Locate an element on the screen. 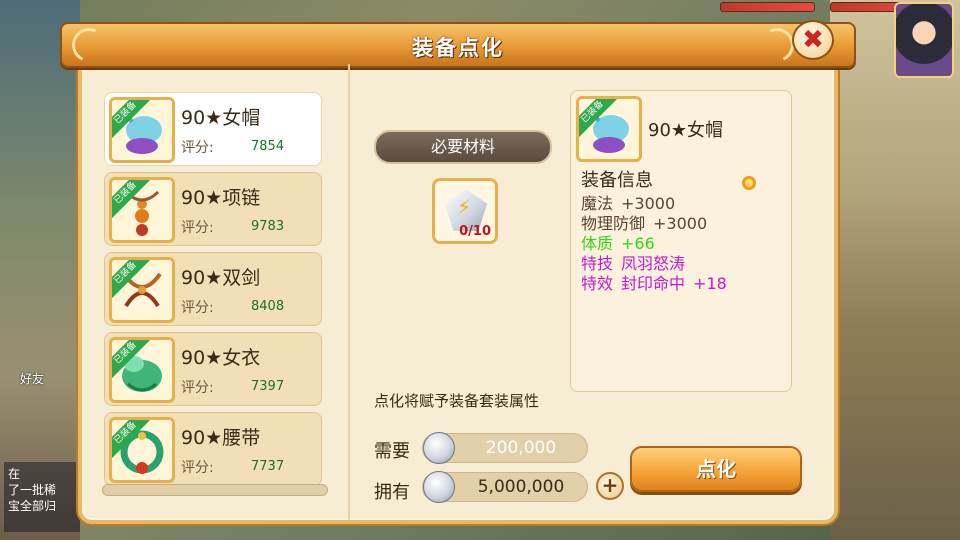  item-score: 7397 is located at coordinates (268, 386).